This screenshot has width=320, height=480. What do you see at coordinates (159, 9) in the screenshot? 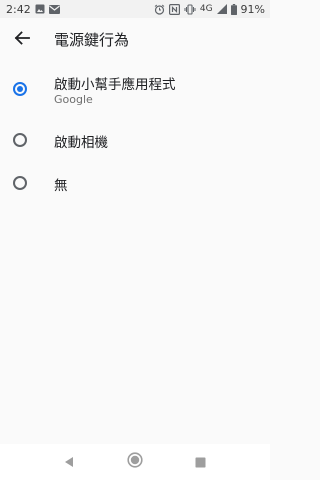
I see `alarm-icon` at bounding box center [159, 9].